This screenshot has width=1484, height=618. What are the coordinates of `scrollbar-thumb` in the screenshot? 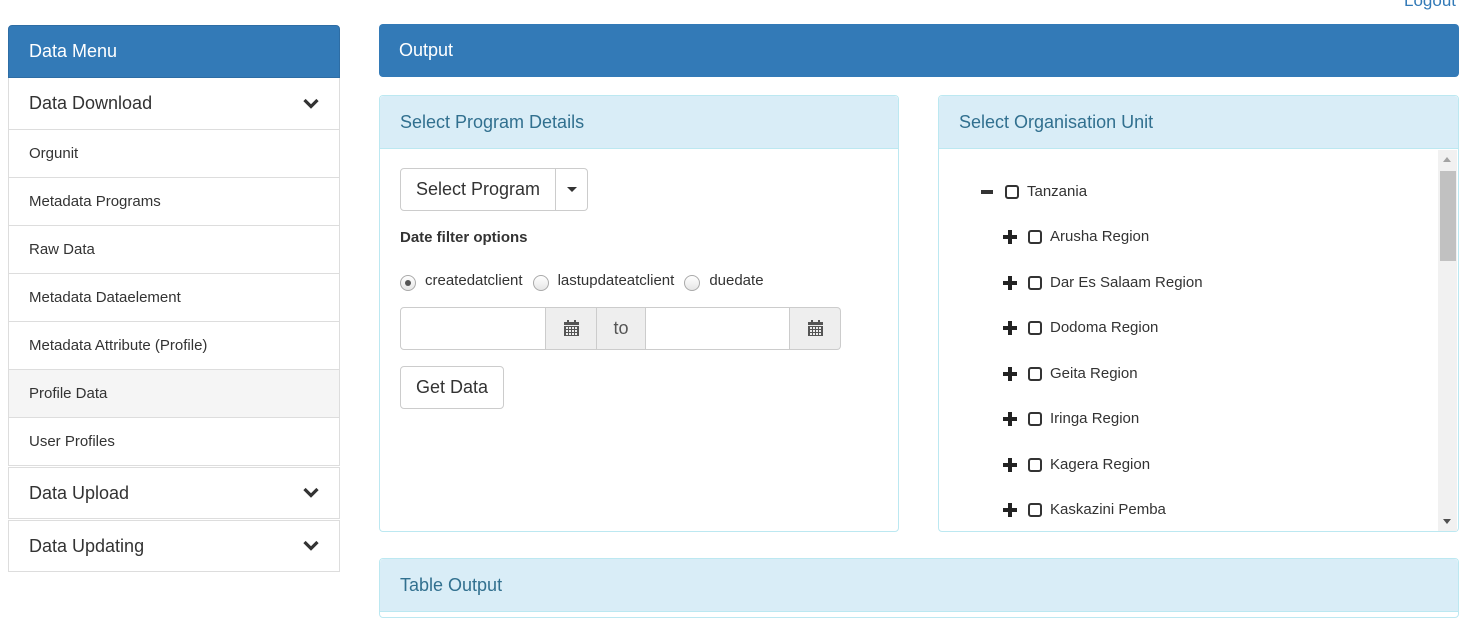 It's located at (1448, 216).